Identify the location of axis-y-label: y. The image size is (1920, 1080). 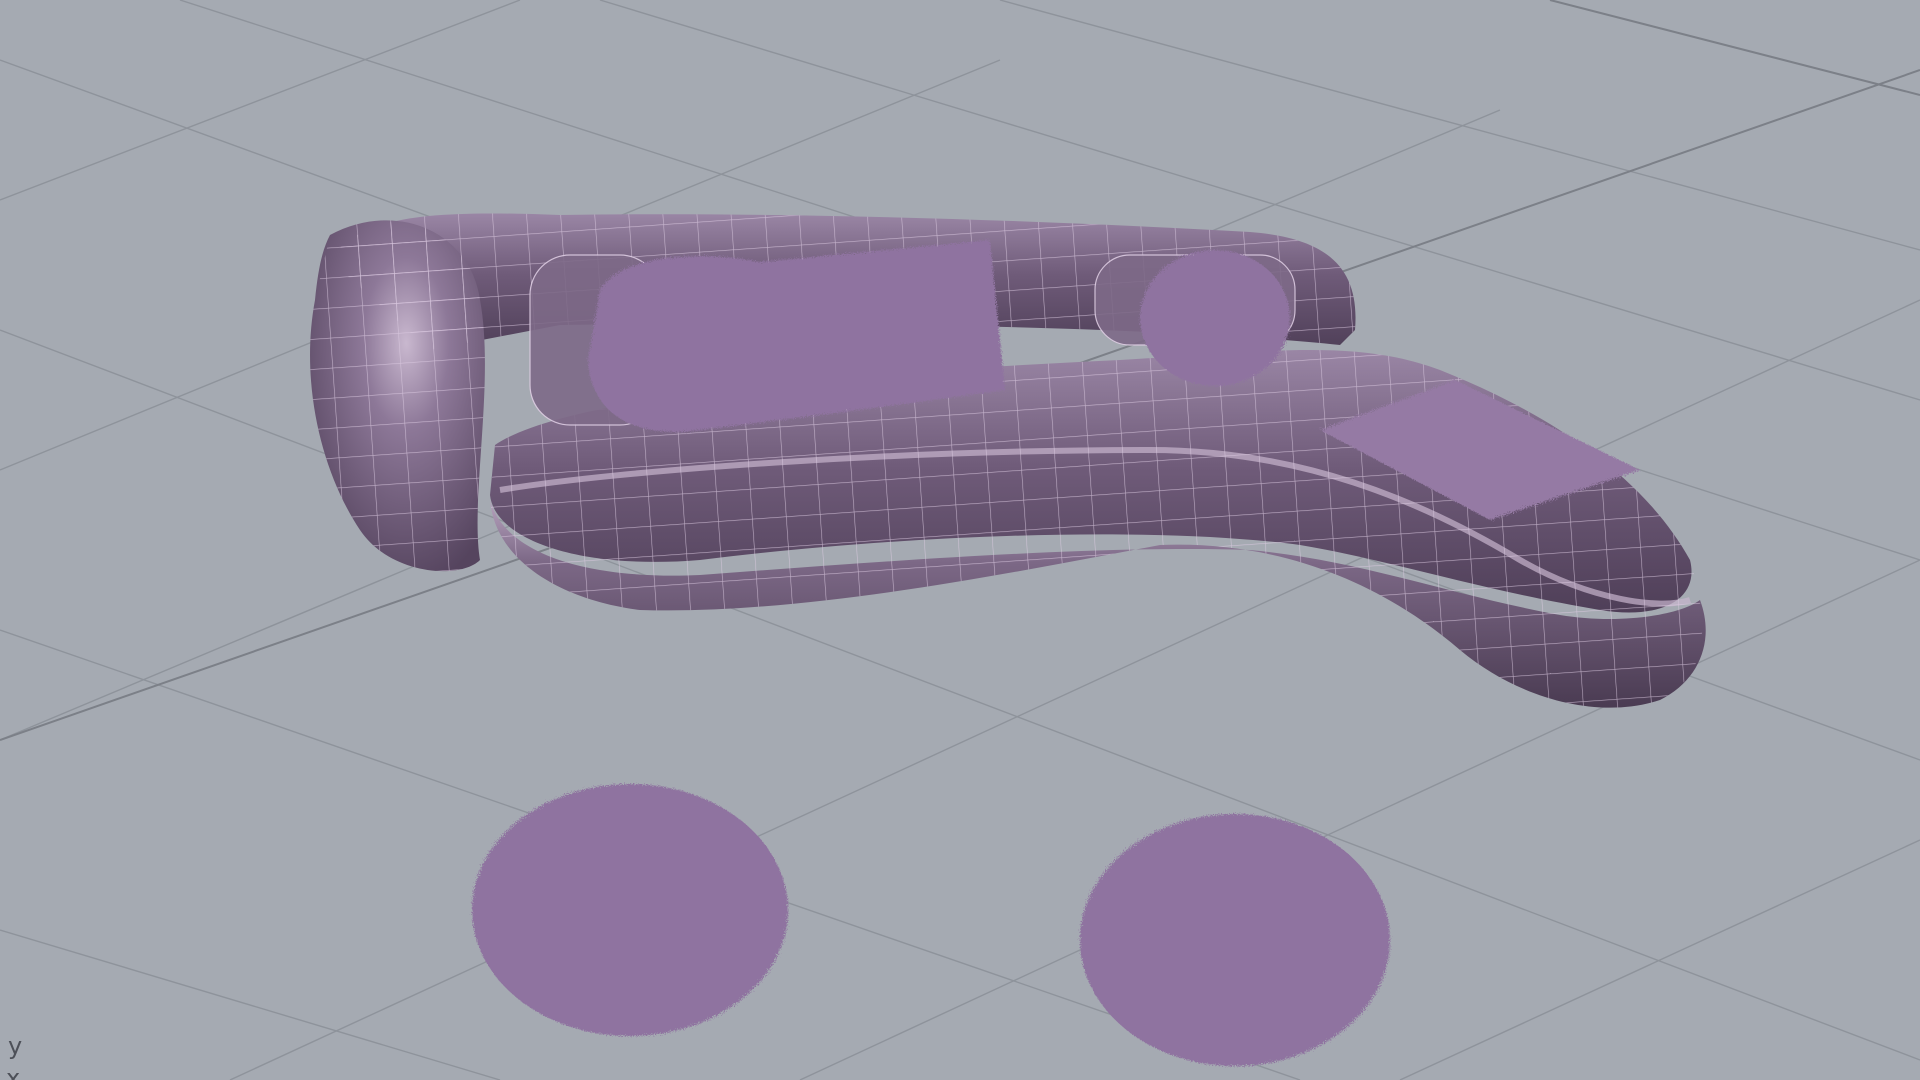
(15, 1046).